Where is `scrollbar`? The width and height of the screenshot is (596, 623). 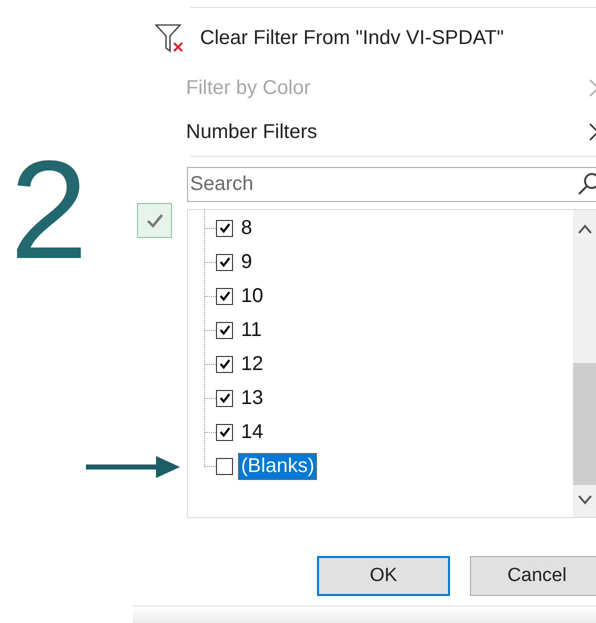 scrollbar is located at coordinates (584, 363).